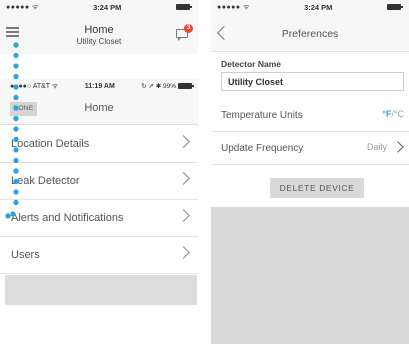 The image size is (409, 344). I want to click on menu-item-alerts-notifications: Alerts and Notifications, so click(99, 218).